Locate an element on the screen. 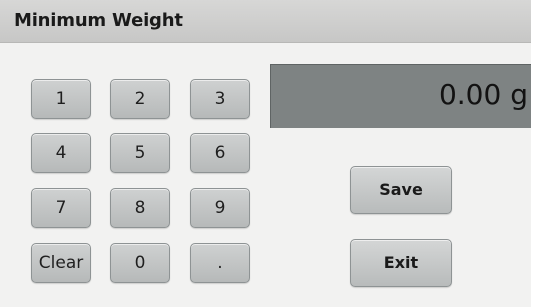 Image resolution: width=535 pixels, height=307 pixels. keypad-key-4: 4 is located at coordinates (61, 153).